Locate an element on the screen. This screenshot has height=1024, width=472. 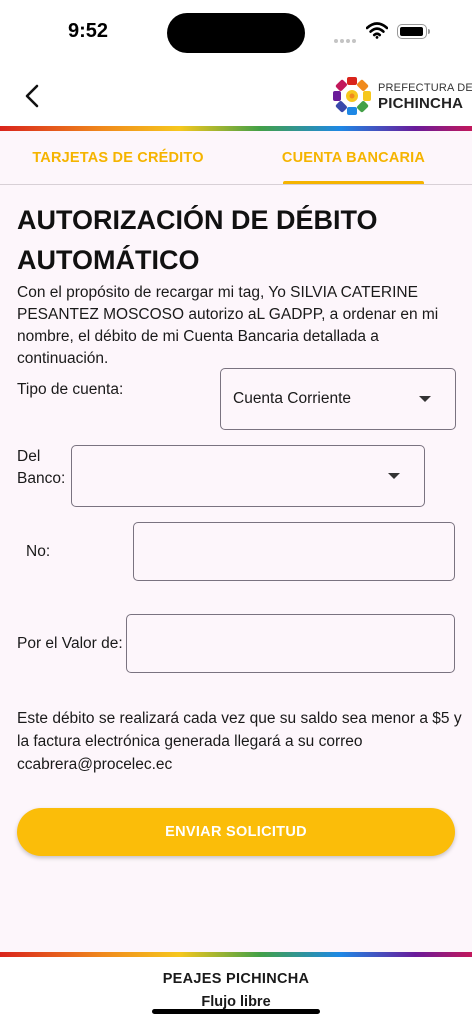
amount-input is located at coordinates (290, 643).